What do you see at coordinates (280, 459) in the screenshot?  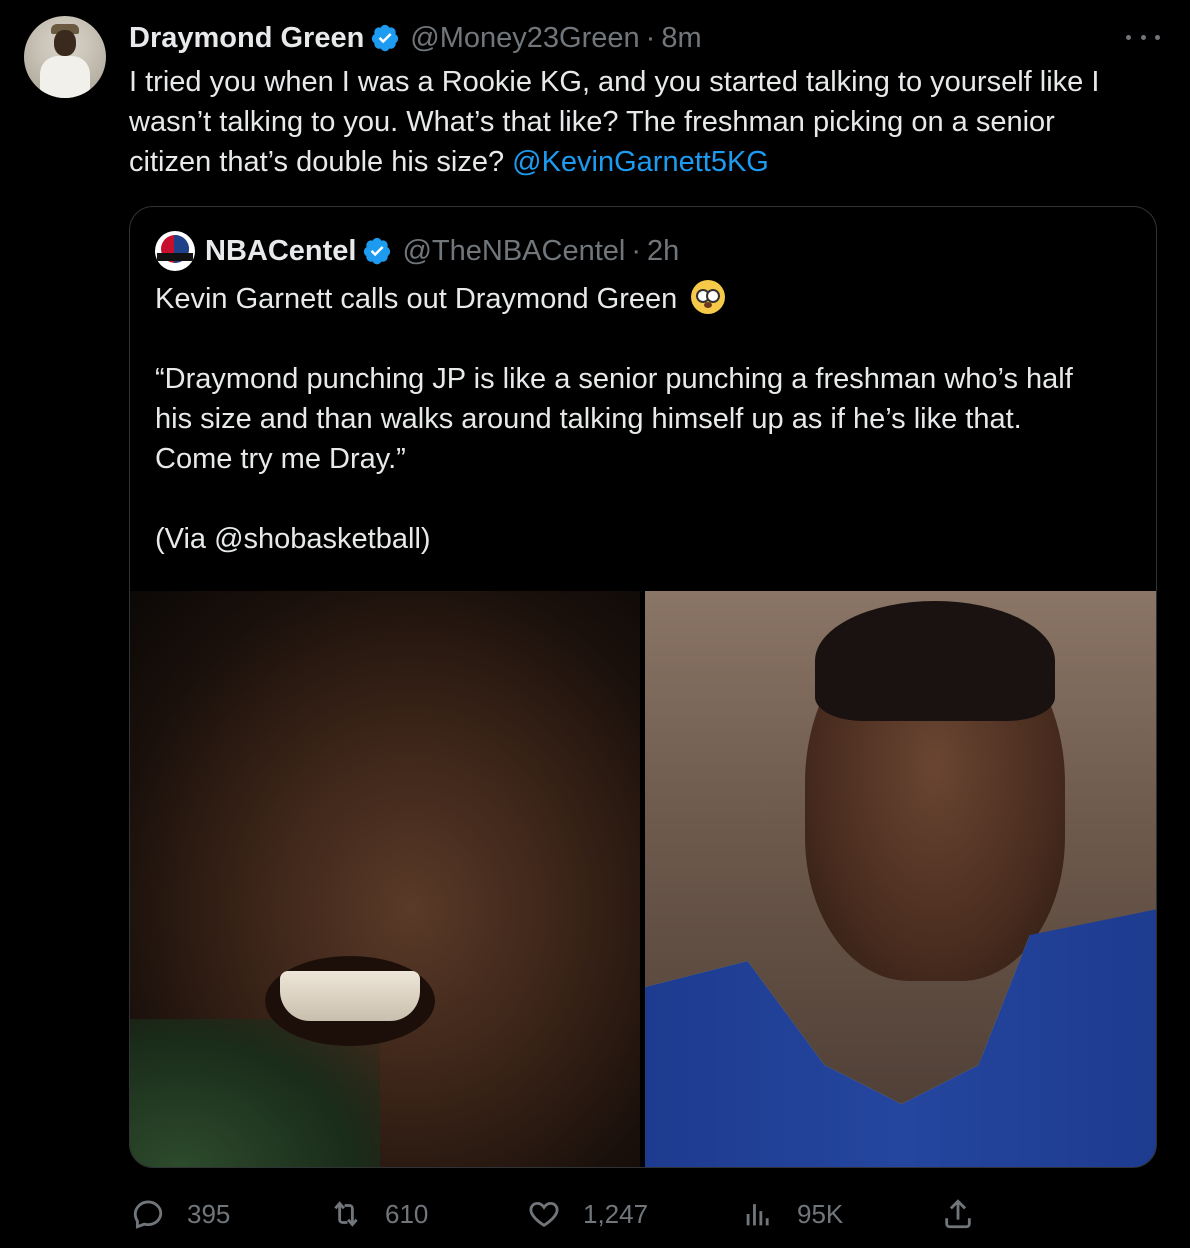 I see `quoted-text-line: Come try me Dray.”` at bounding box center [280, 459].